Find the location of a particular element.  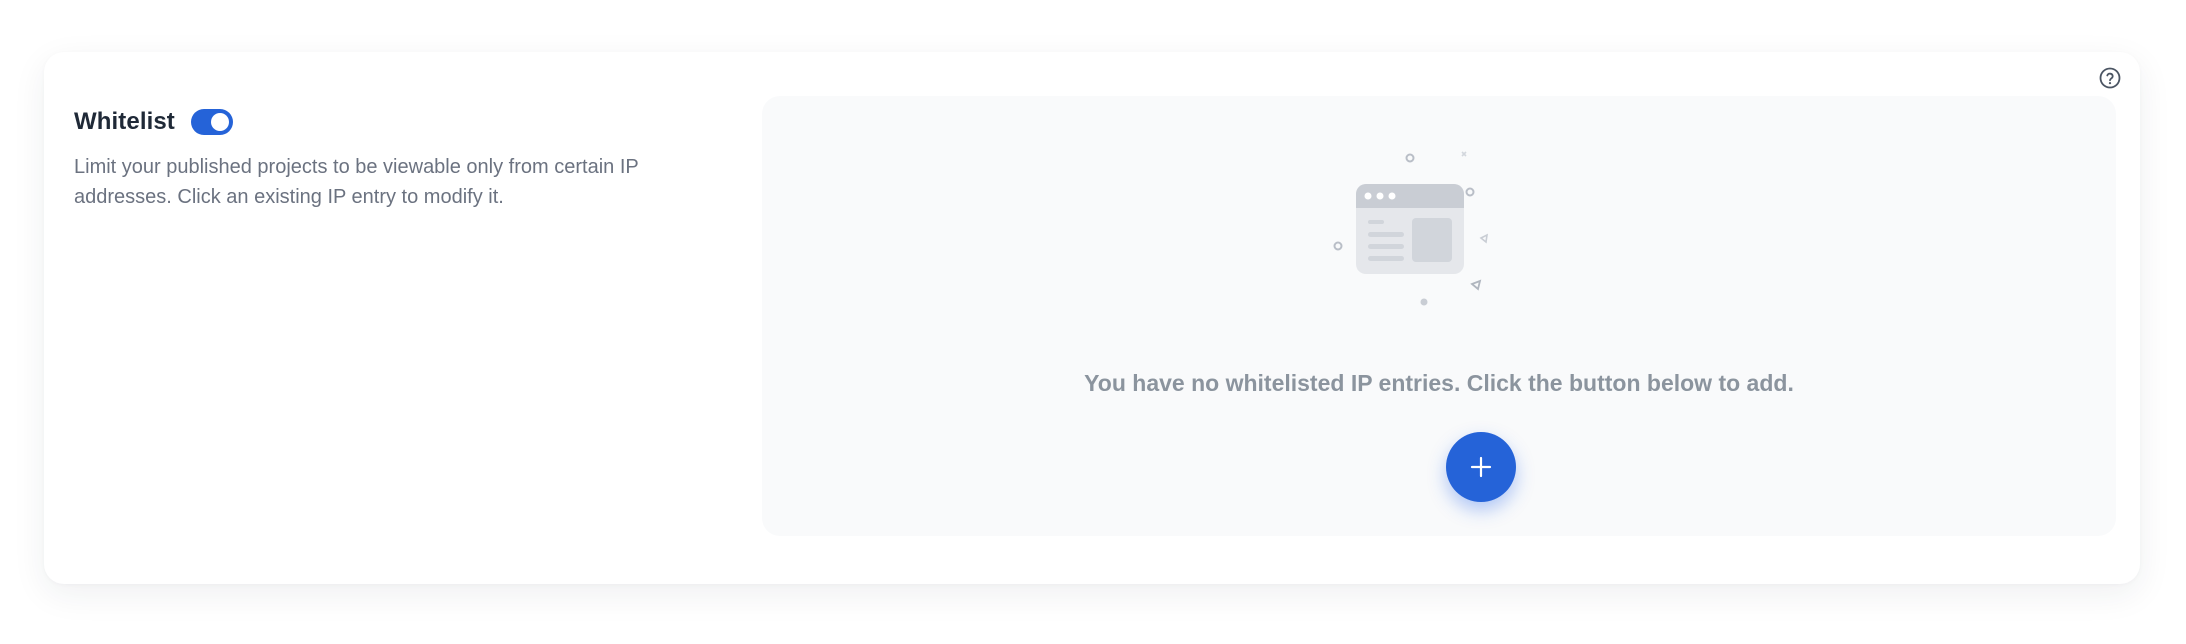

help-button is located at coordinates (2110, 78).